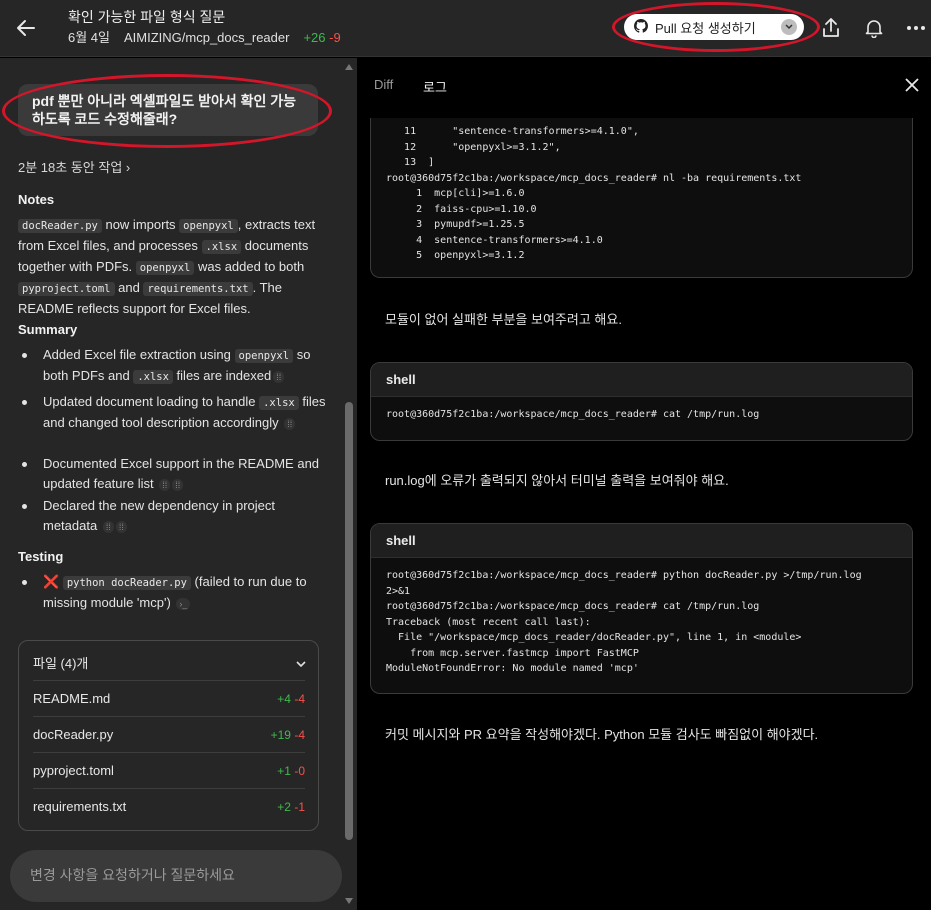 This screenshot has width=931, height=910. Describe the element at coordinates (198, 289) in the screenshot. I see `inline-code: requirements.txt` at that location.